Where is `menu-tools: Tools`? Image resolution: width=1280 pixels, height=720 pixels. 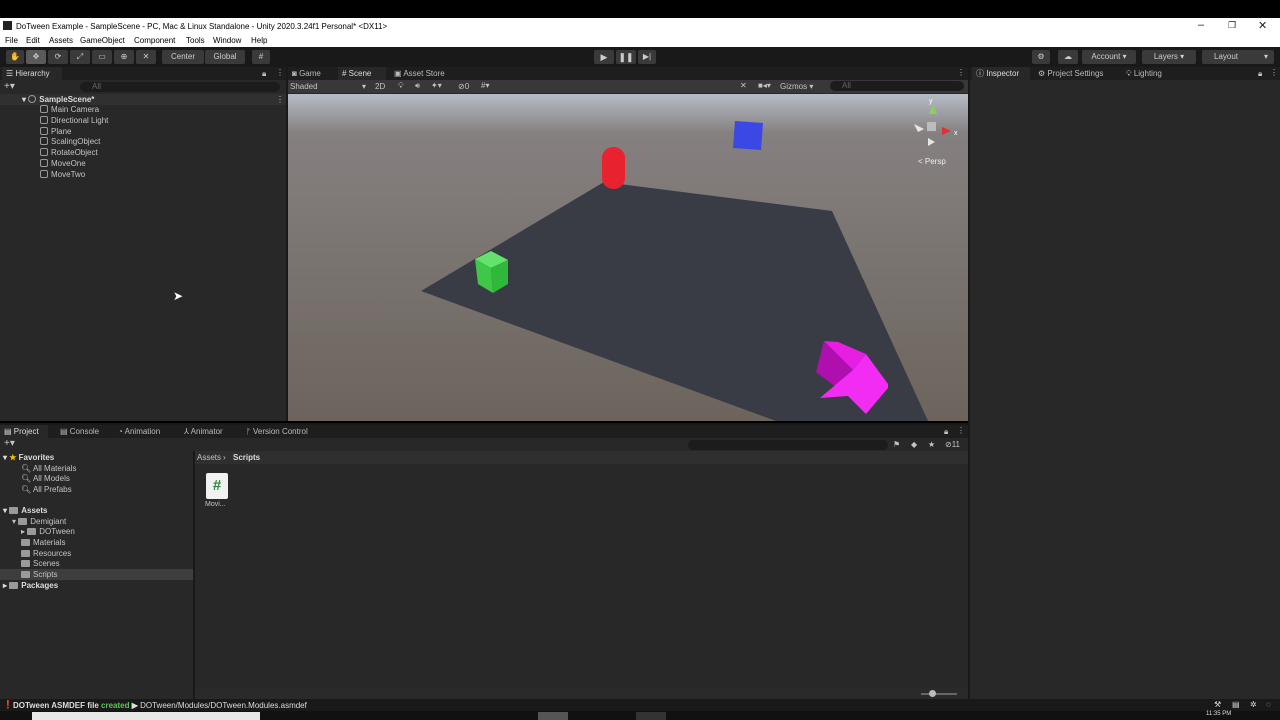 menu-tools: Tools is located at coordinates (195, 40).